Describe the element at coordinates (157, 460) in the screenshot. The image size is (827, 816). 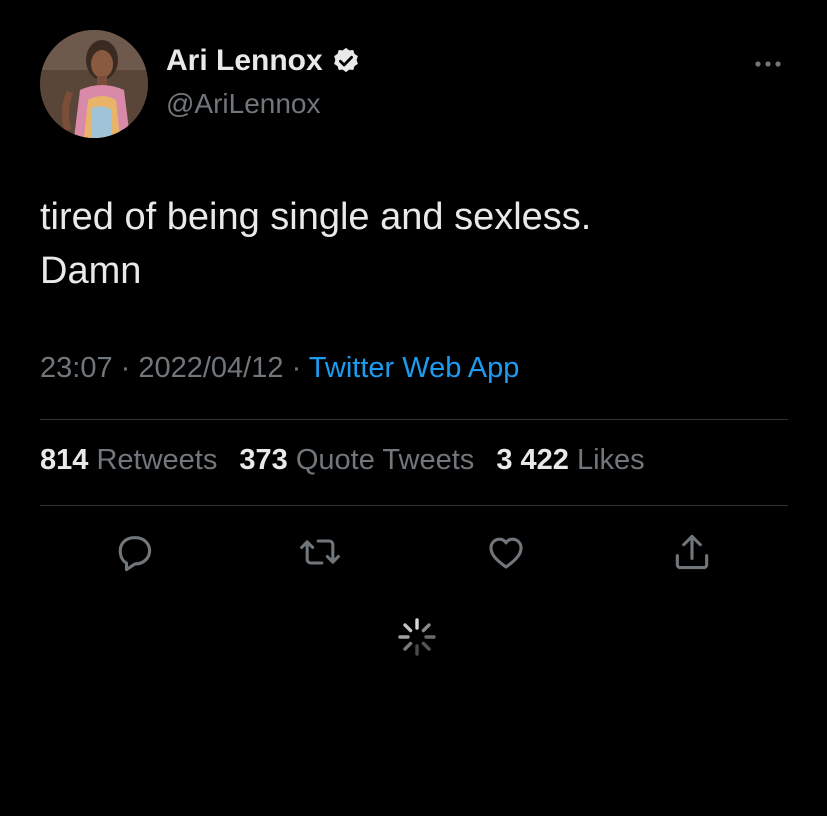
I see `retweets-label: Retweets` at that location.